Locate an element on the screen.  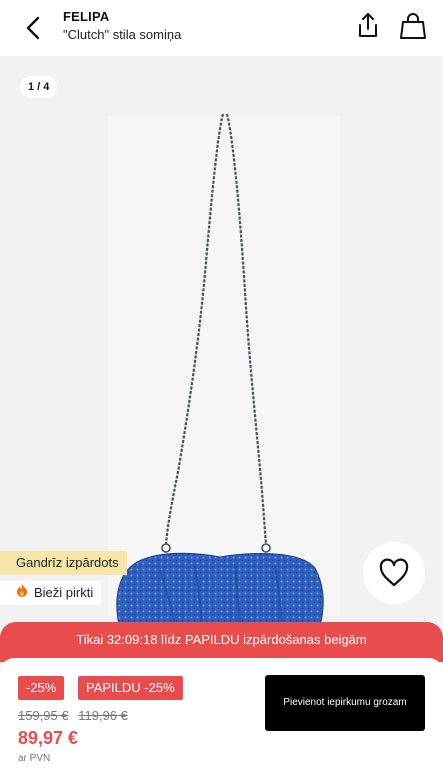
product-title: "Clutch" stila somiņa is located at coordinates (122, 34).